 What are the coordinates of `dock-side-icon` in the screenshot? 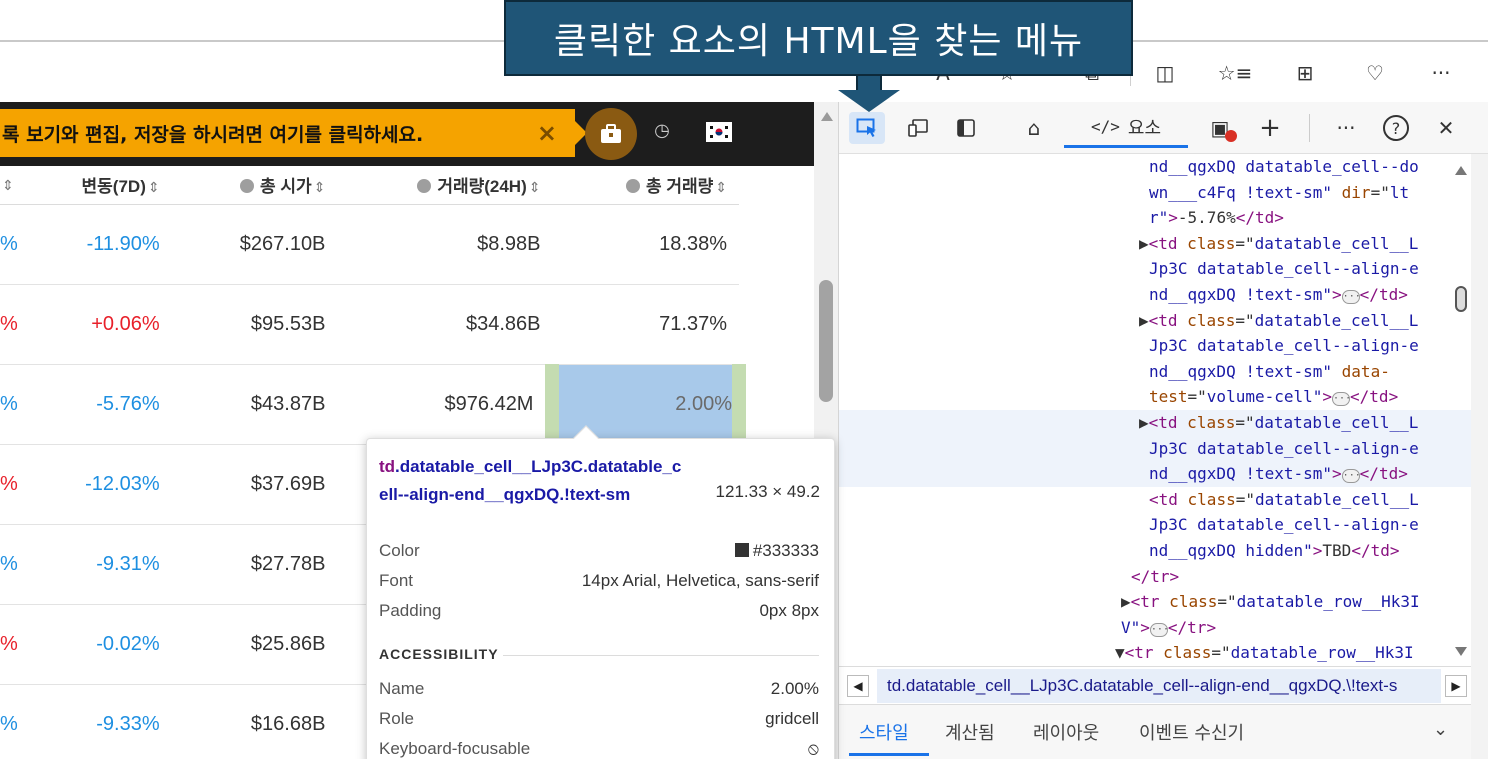 It's located at (966, 128).